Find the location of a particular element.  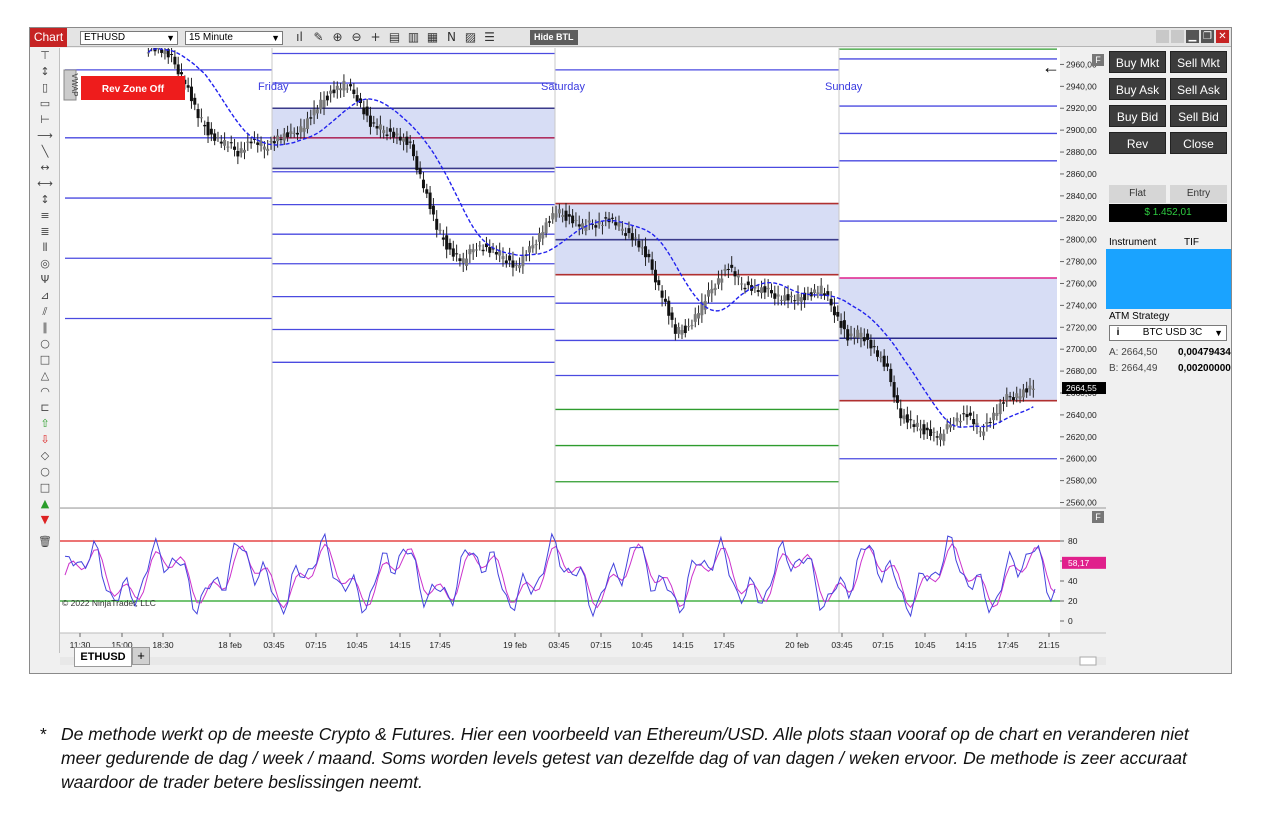

chart-tab: Chart is located at coordinates (48, 37).